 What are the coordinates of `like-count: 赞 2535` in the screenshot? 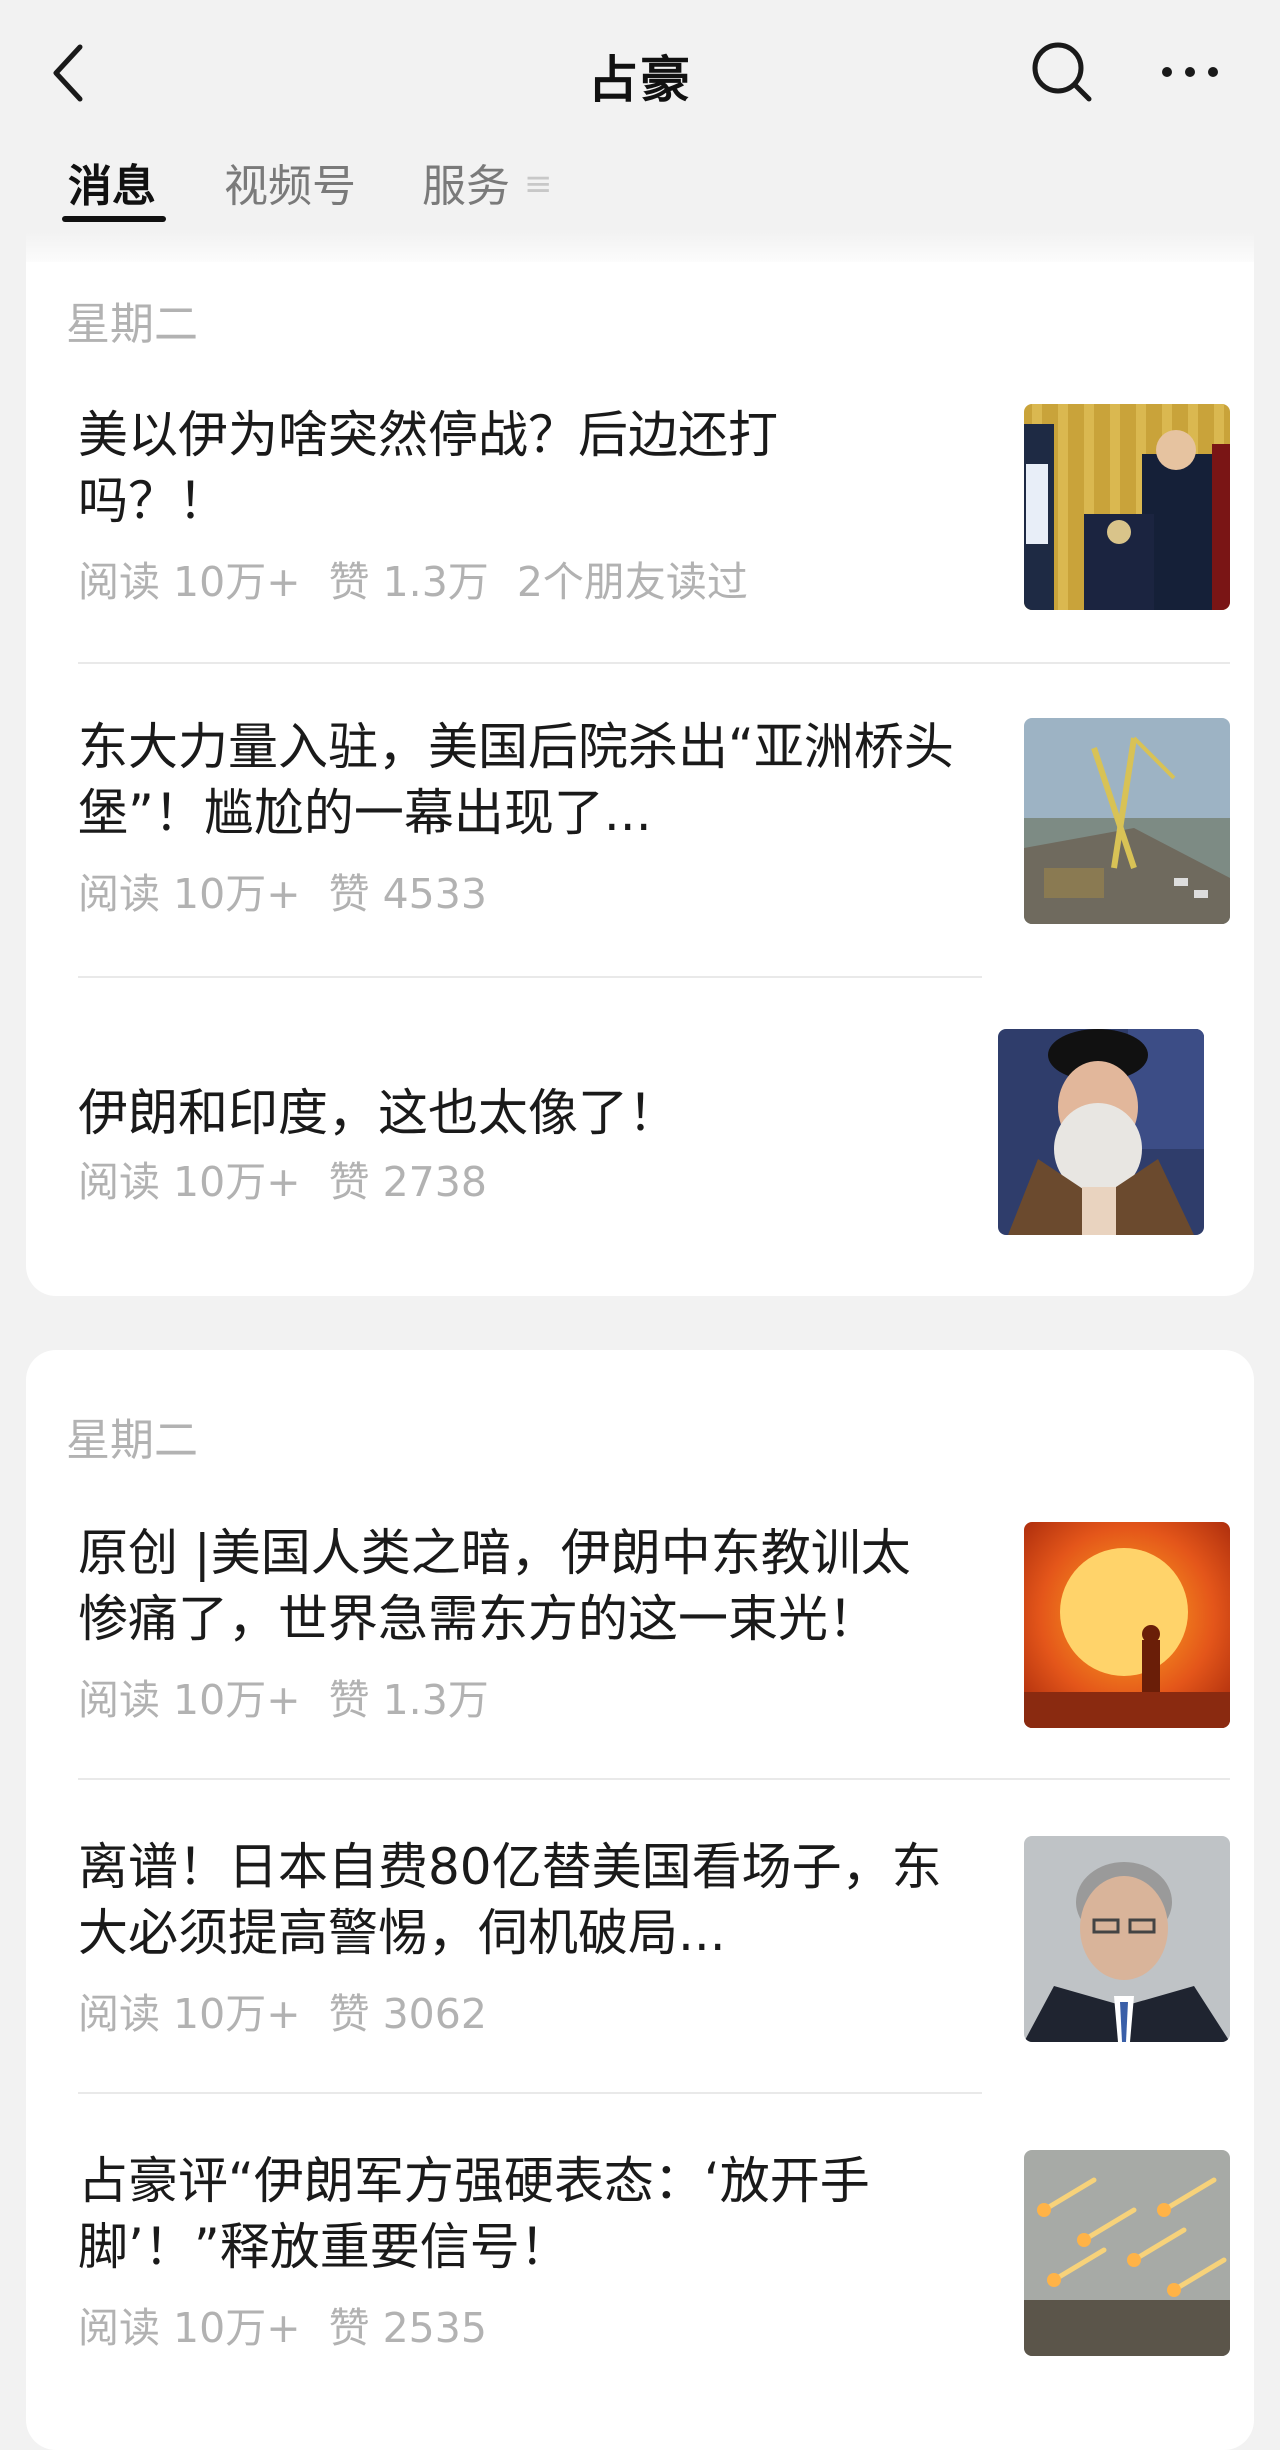 It's located at (407, 2328).